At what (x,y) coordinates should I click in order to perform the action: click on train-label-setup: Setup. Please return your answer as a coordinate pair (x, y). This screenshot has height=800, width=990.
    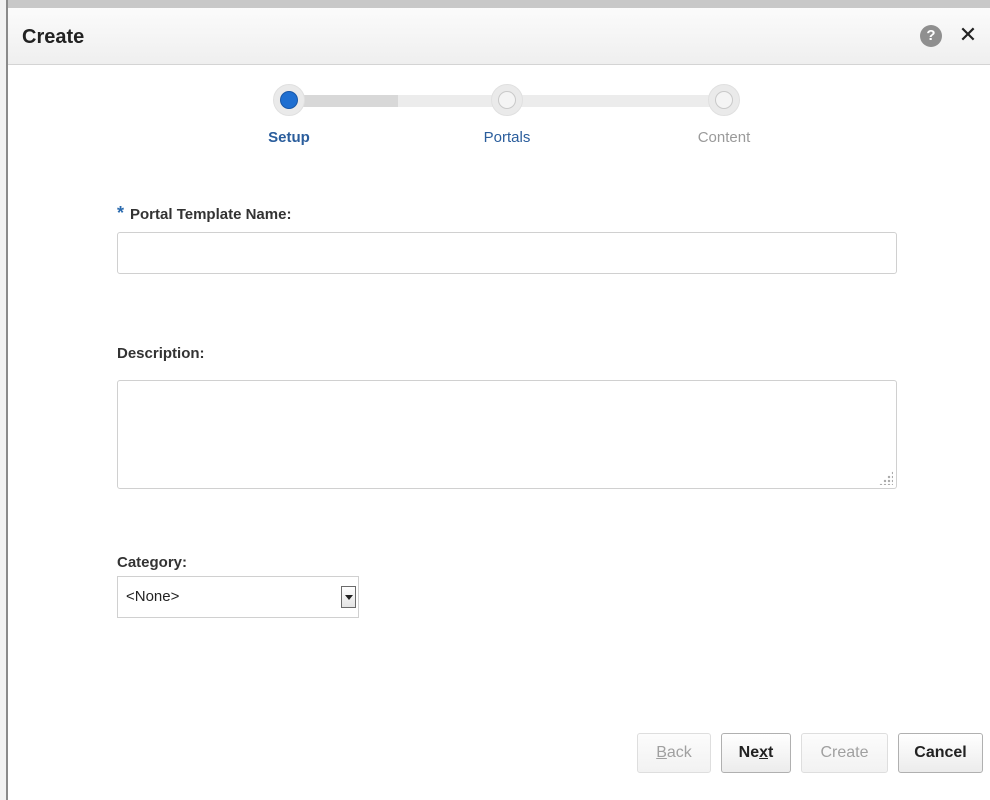
    Looking at the image, I should click on (289, 137).